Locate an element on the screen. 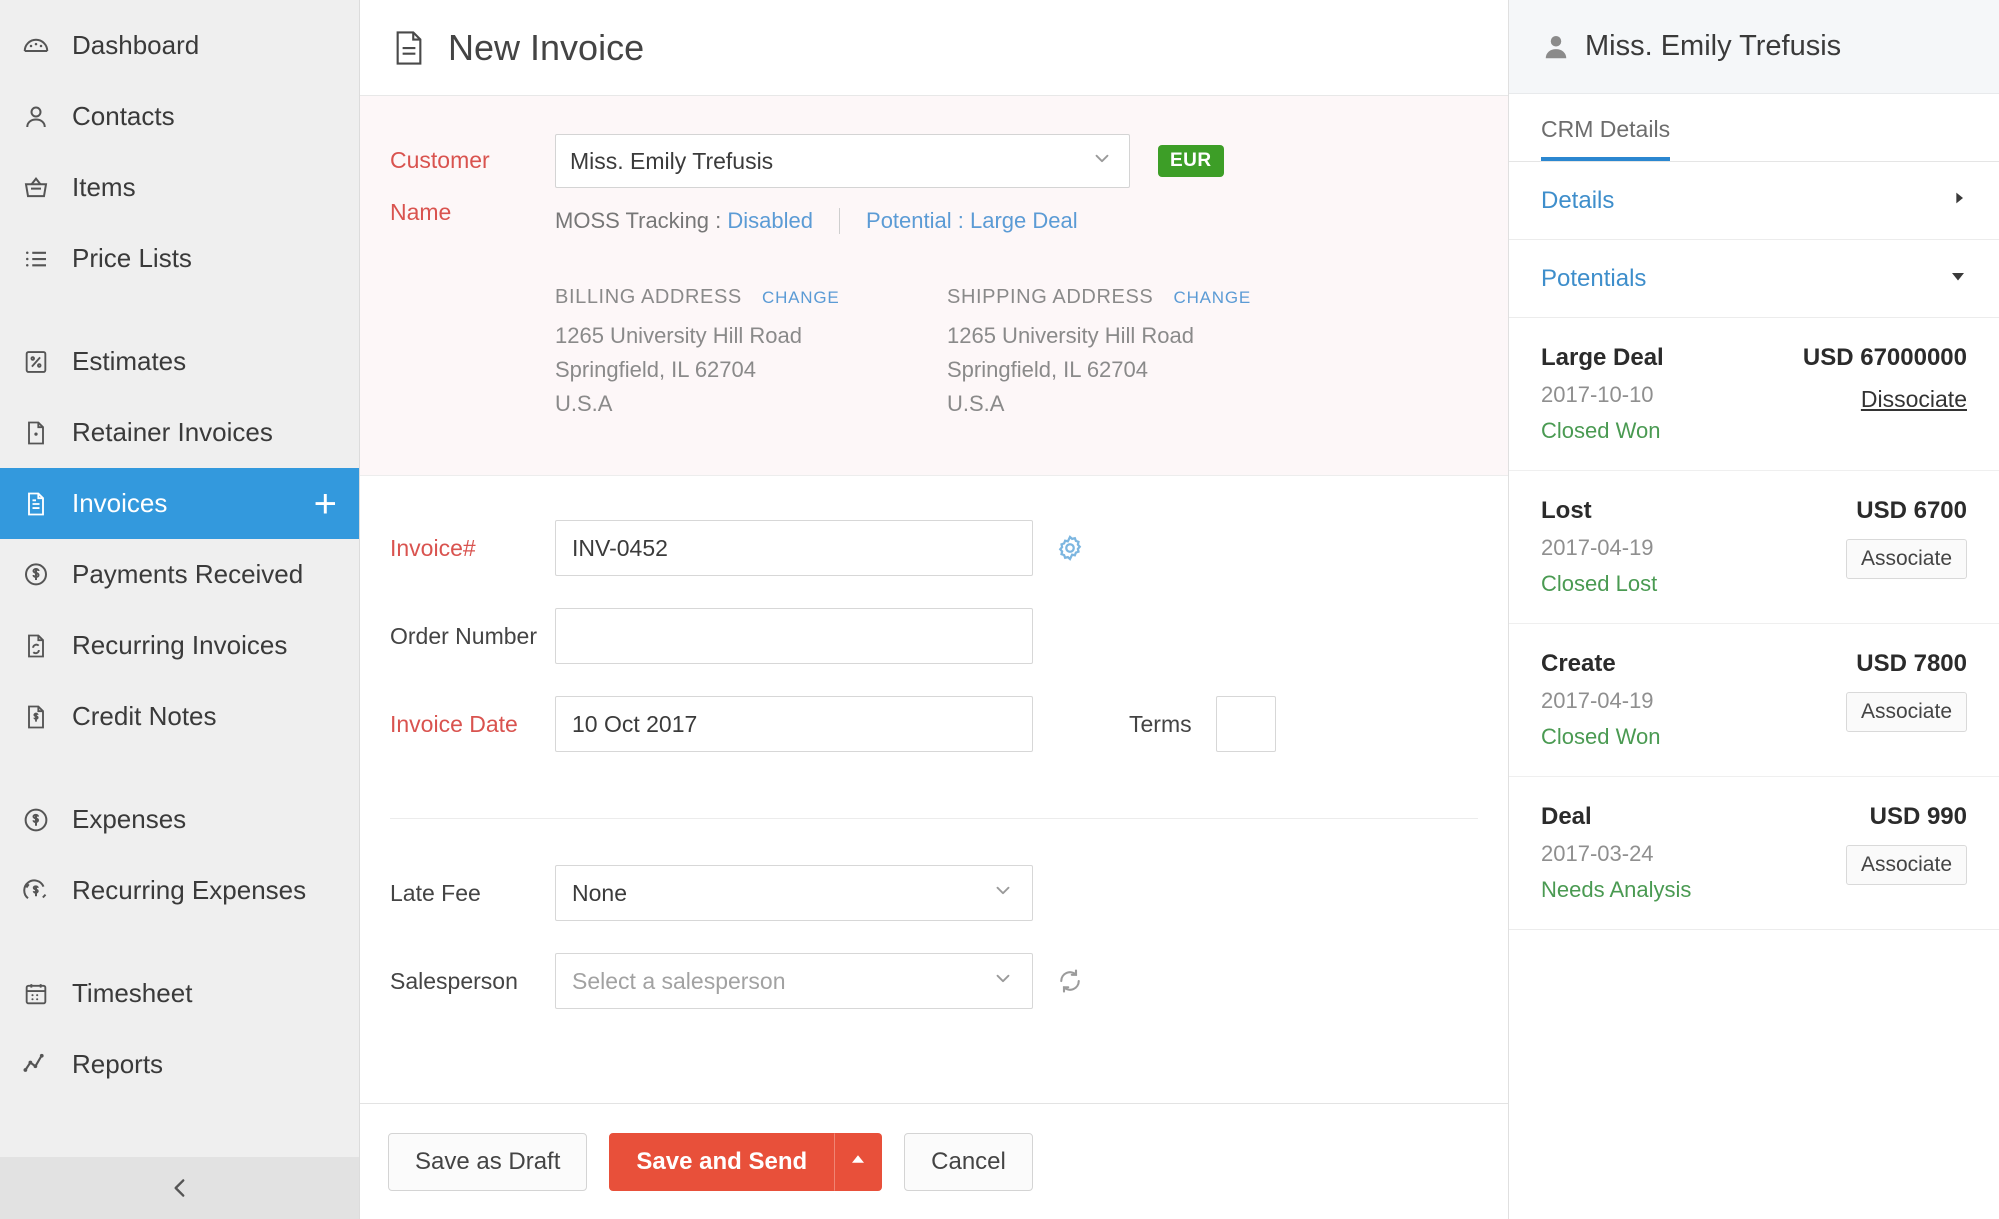 The height and width of the screenshot is (1219, 1999). order-number-input is located at coordinates (794, 636).